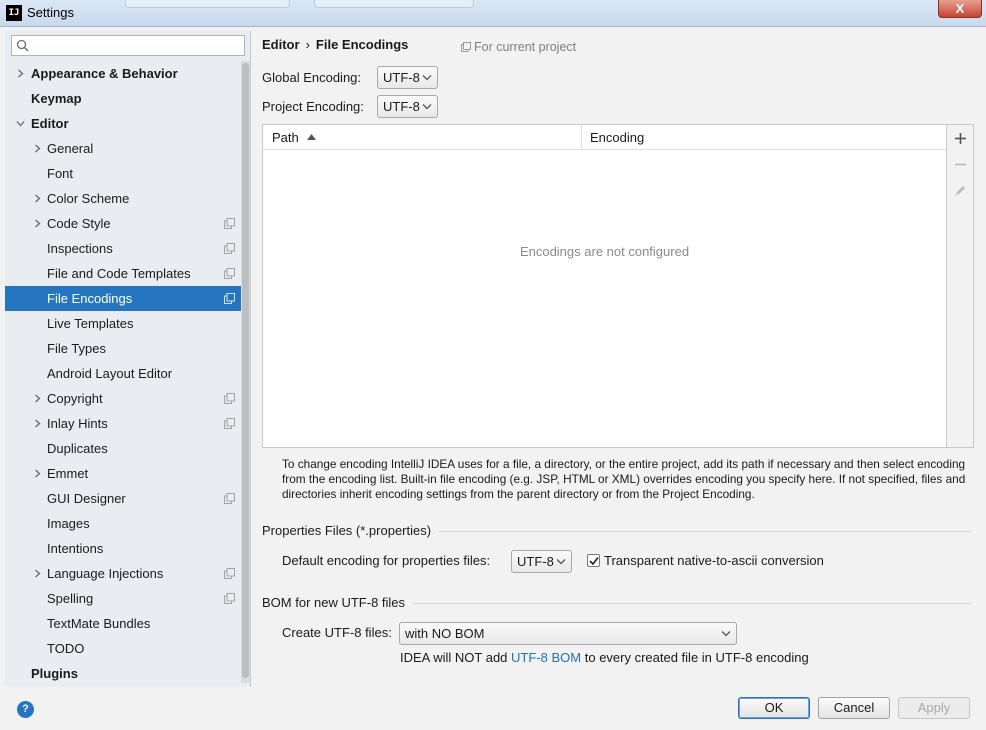 Image resolution: width=986 pixels, height=730 pixels. What do you see at coordinates (351, 530) in the screenshot?
I see `properties-section-title: Properties Files (*.properties)` at bounding box center [351, 530].